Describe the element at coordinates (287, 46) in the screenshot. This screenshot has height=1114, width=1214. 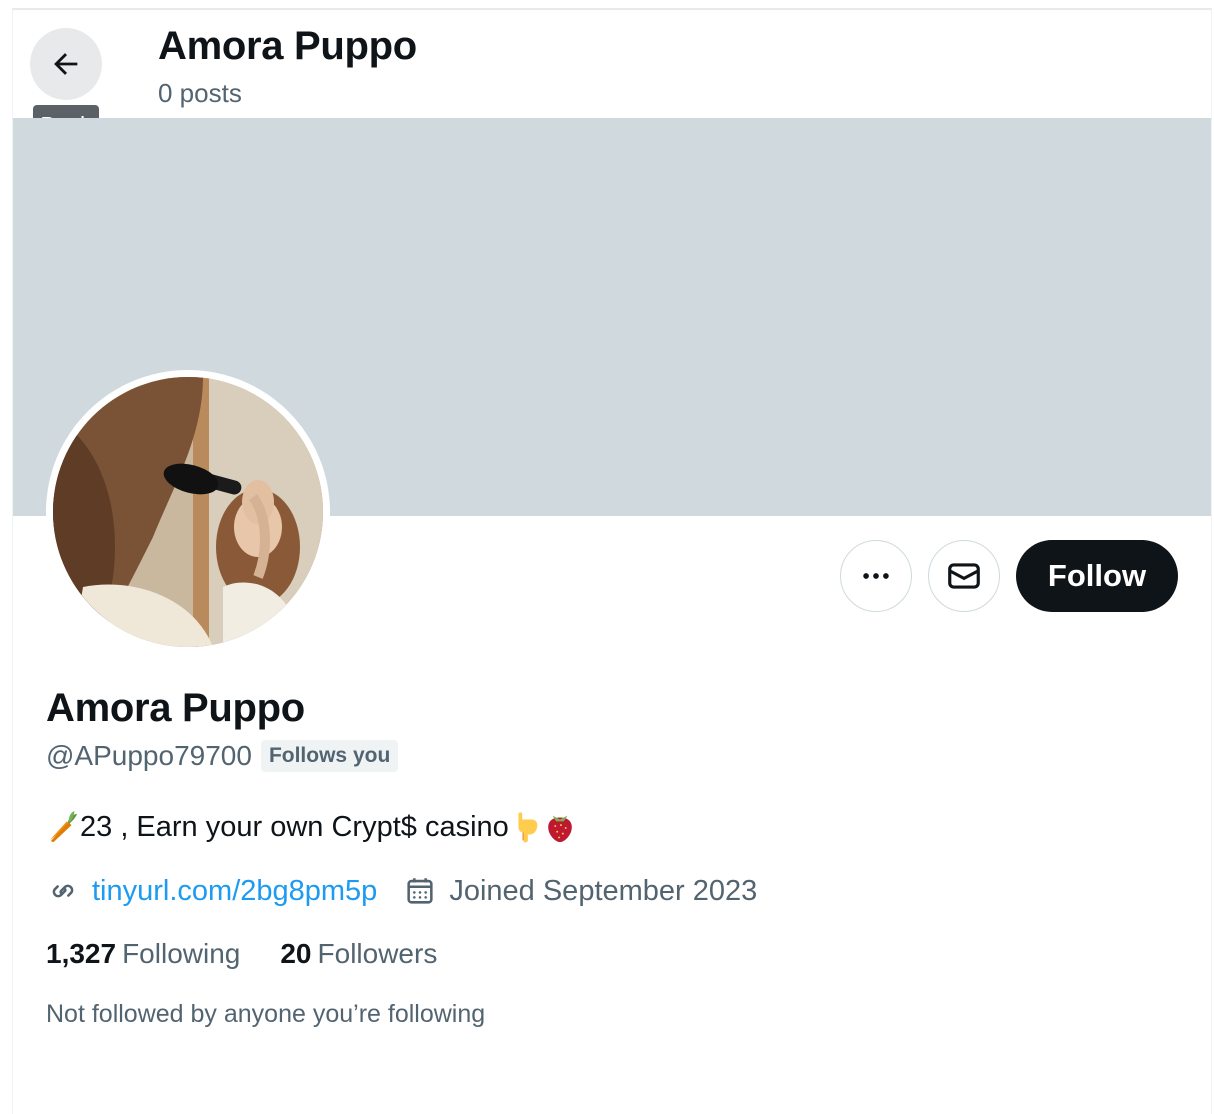
I see `header-title: Amora Puppo` at that location.